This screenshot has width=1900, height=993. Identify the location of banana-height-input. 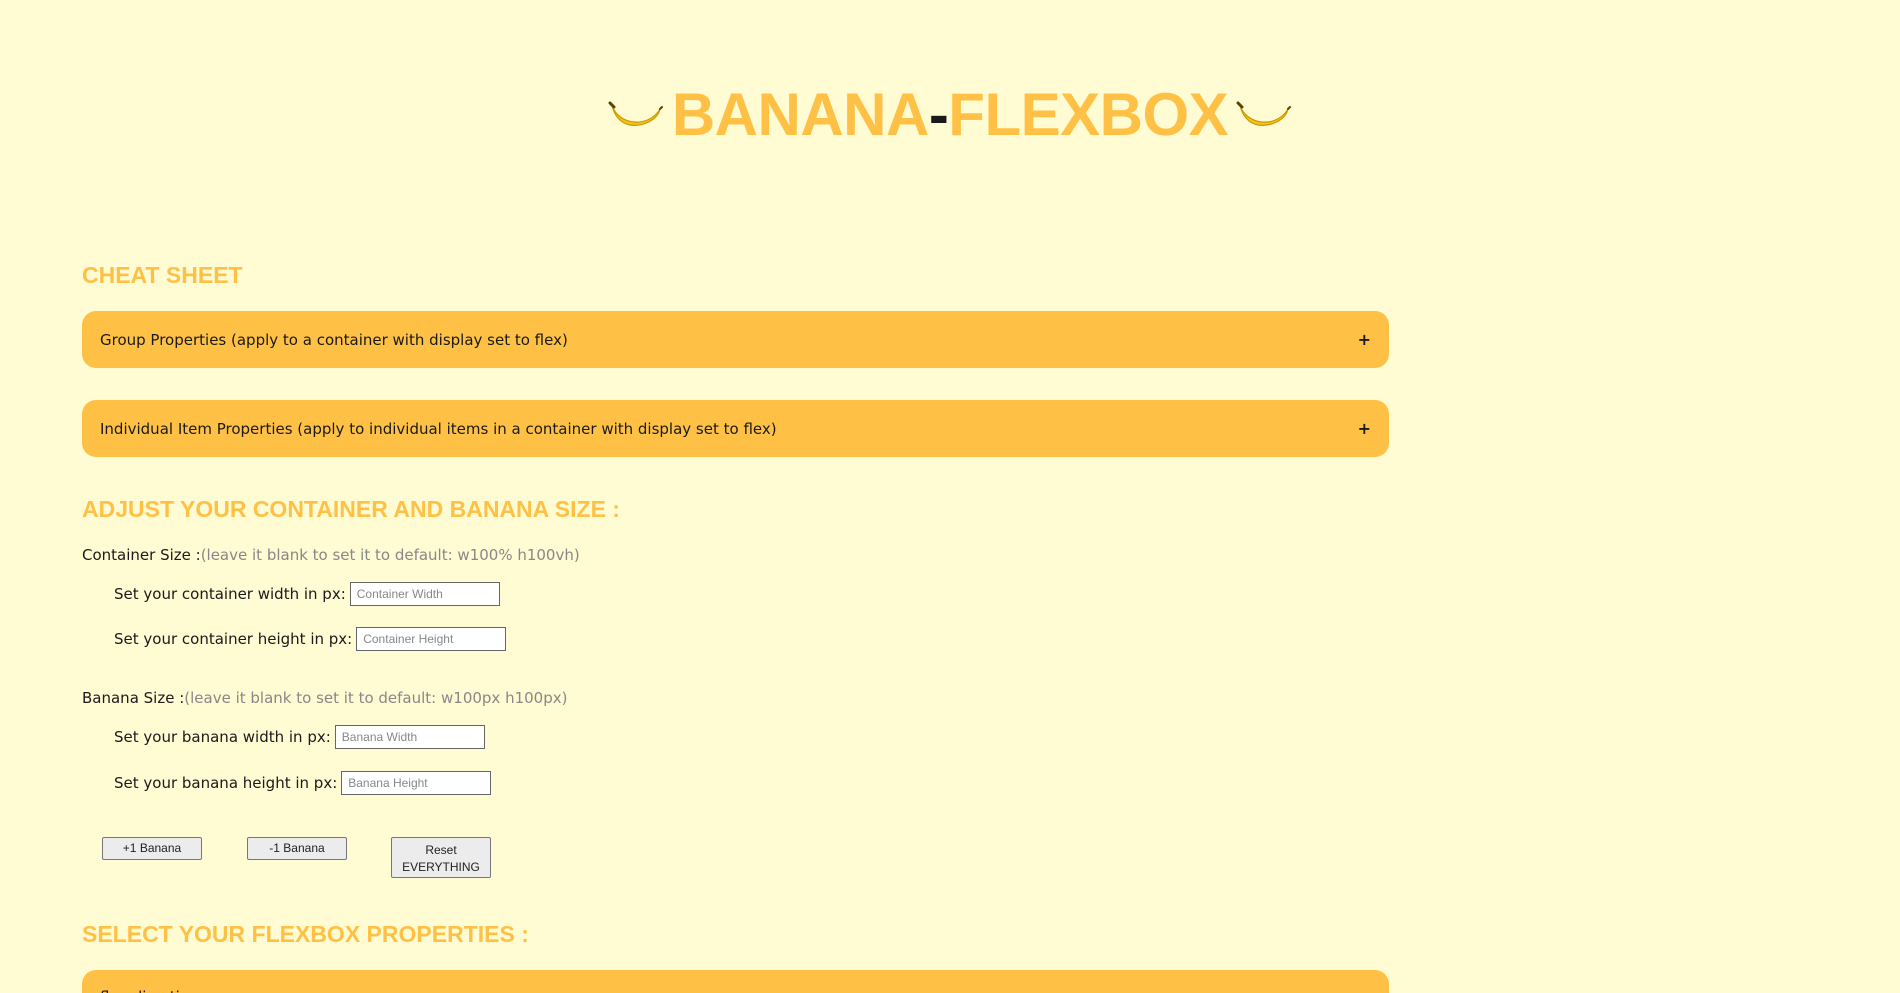
(416, 783).